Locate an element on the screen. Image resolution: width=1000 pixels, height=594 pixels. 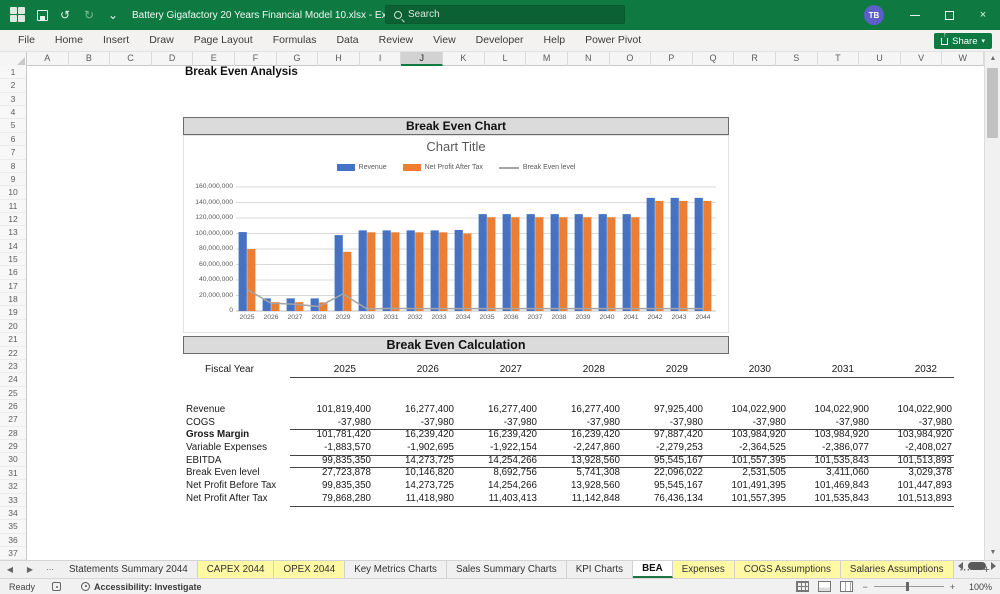
next-sheet-icon: ▶ is located at coordinates (30, 569).